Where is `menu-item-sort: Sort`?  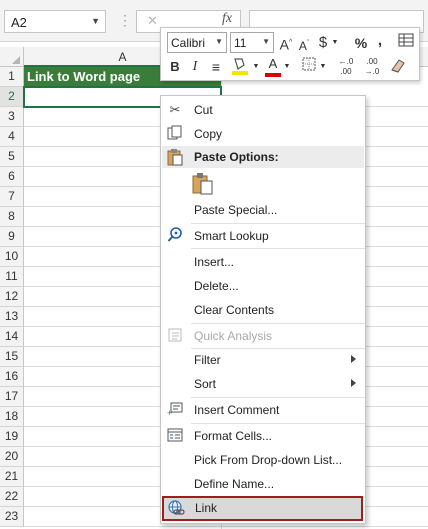
menu-item-sort: Sort is located at coordinates (263, 384).